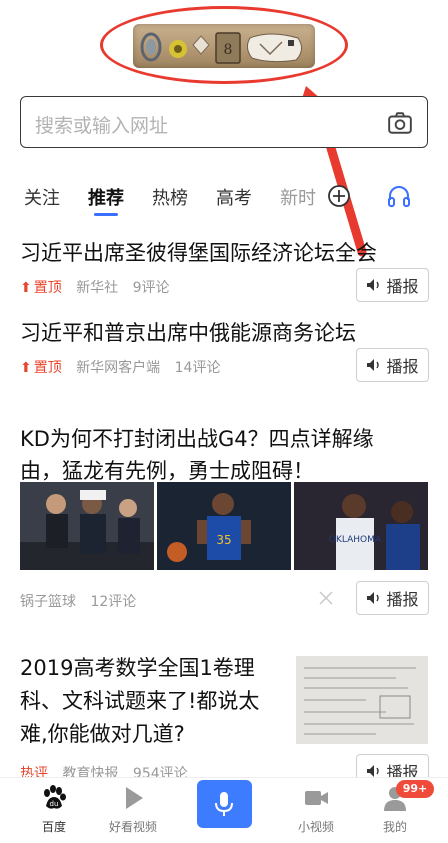 The width and height of the screenshot is (448, 843). Describe the element at coordinates (53, 827) in the screenshot. I see `nav-home-label: 百度` at that location.